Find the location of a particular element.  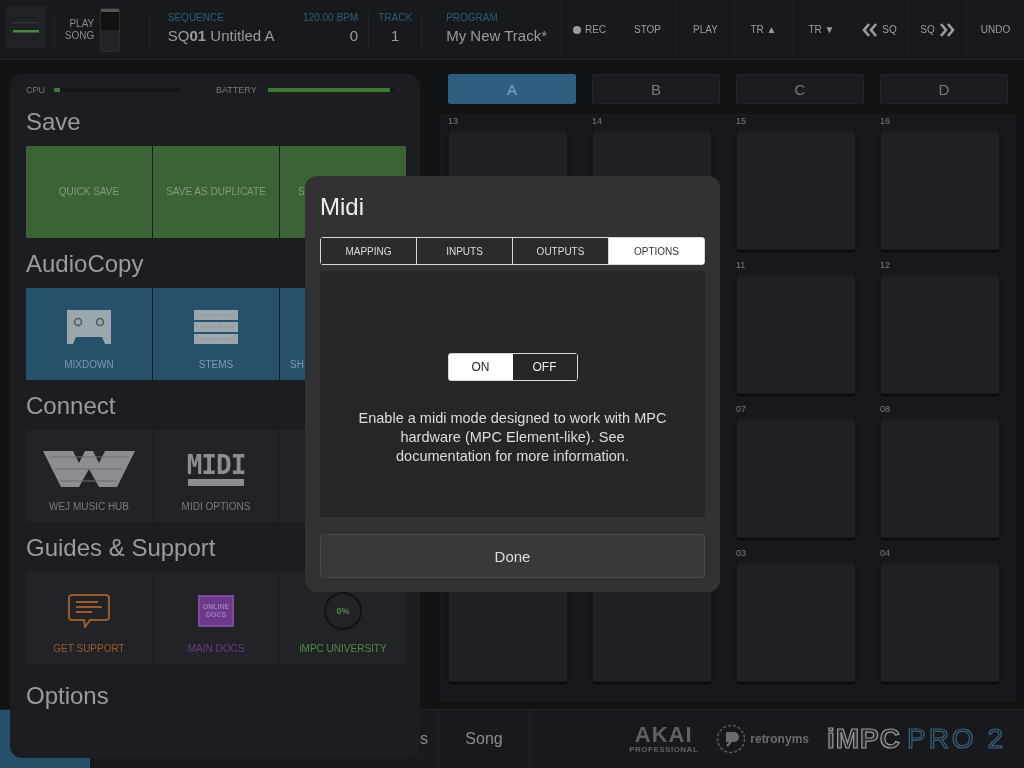

section-heading: Options is located at coordinates (67, 696).